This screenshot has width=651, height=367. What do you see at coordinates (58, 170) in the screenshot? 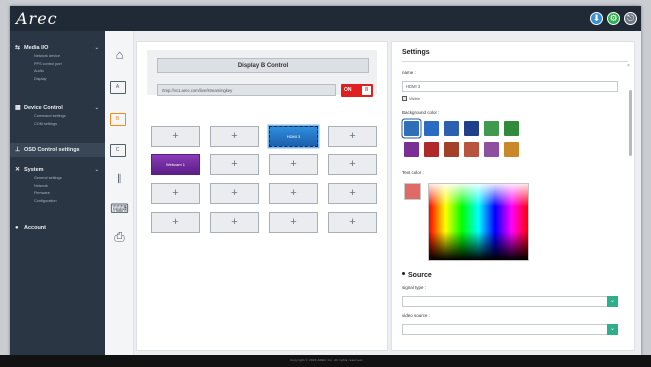
I see `nav-system: ✕ System ⌄` at bounding box center [58, 170].